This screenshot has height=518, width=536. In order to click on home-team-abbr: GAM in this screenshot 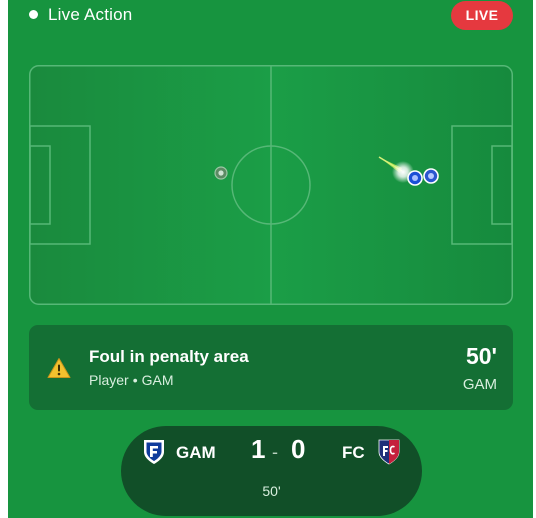, I will do `click(196, 452)`.